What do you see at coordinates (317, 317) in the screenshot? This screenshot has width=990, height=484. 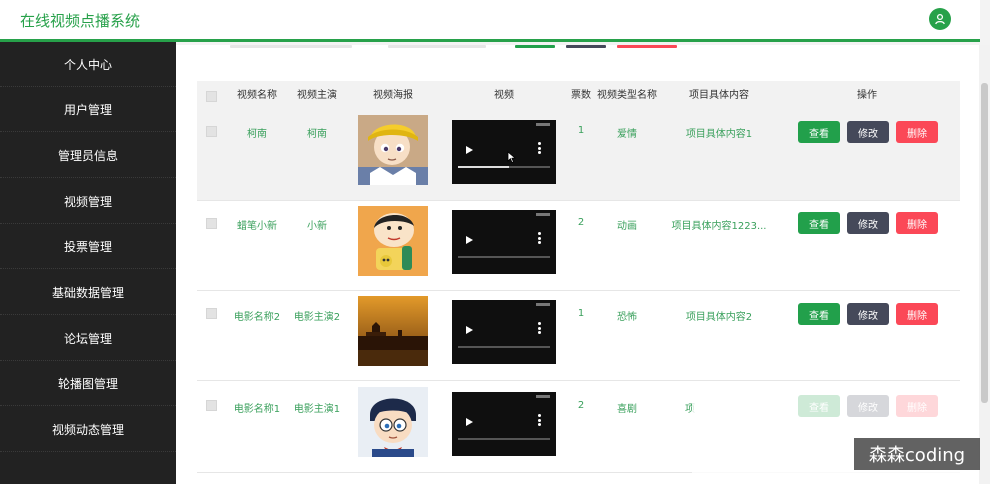 I see `cell-video-actor: 电影主演2` at bounding box center [317, 317].